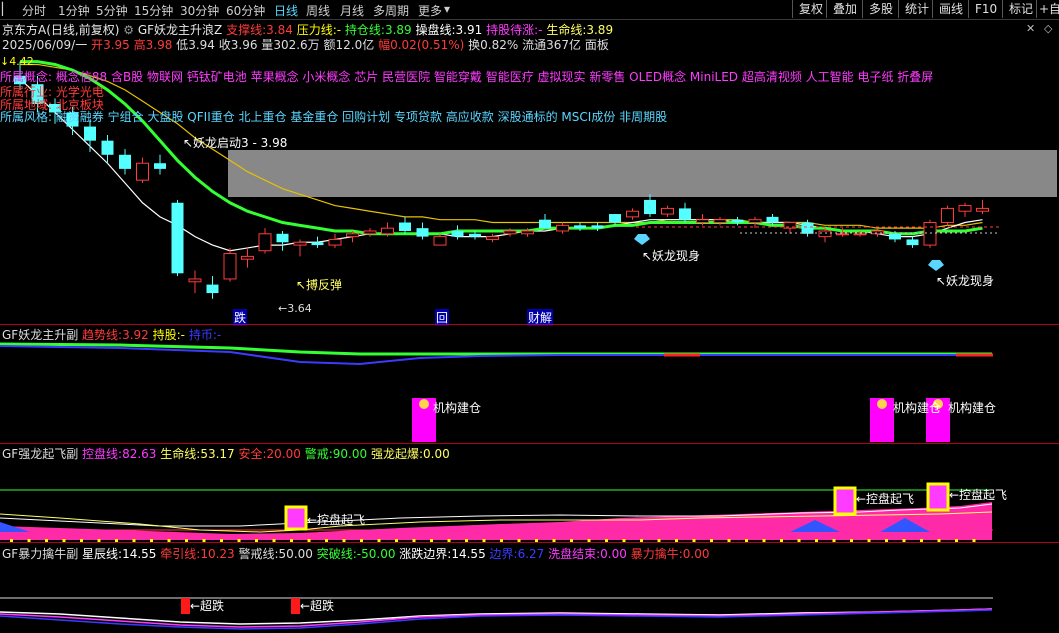 The height and width of the screenshot is (633, 1059). Describe the element at coordinates (1048, 28) in the screenshot. I see `collapse-icon: ◇` at that location.